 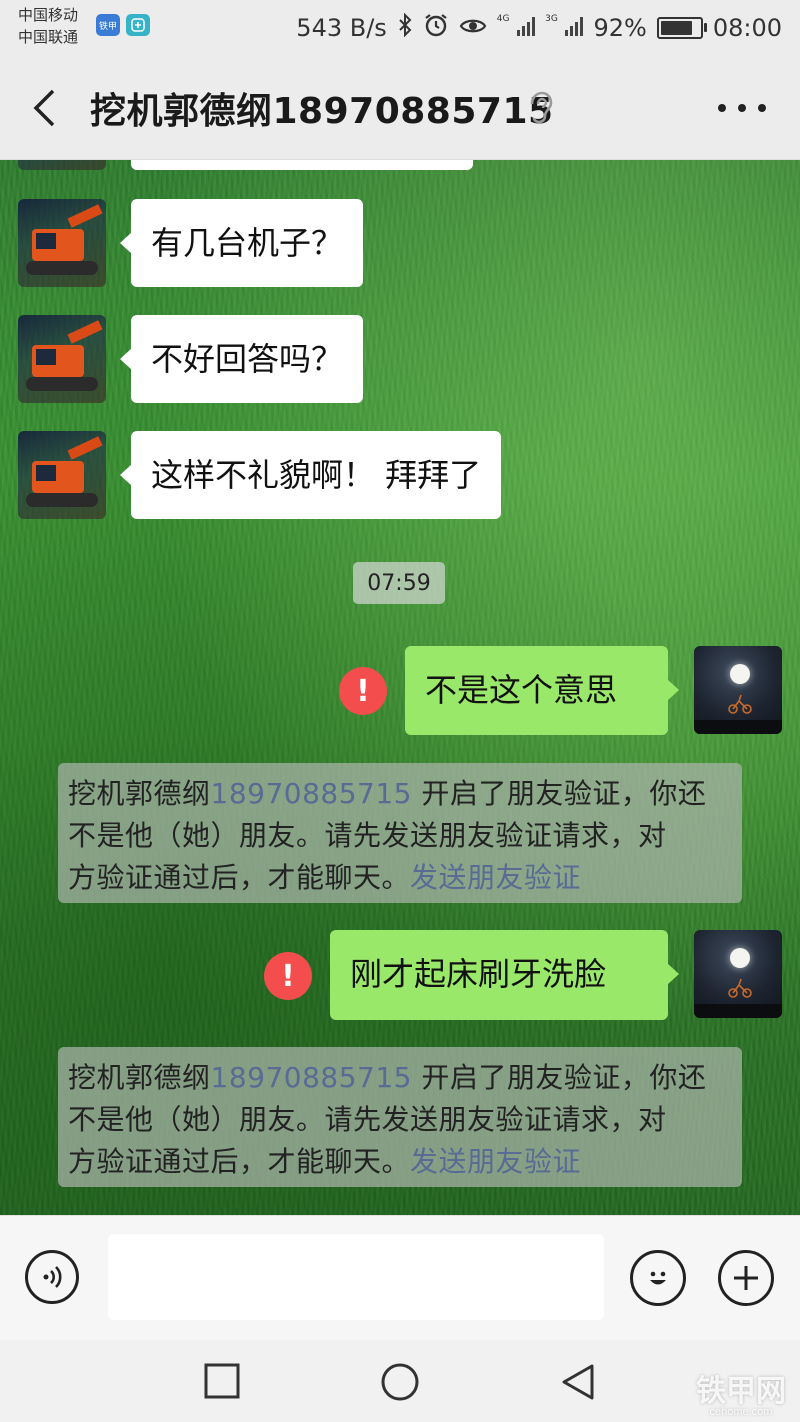 I want to click on message-timestamp: 07:59, so click(x=399, y=583).